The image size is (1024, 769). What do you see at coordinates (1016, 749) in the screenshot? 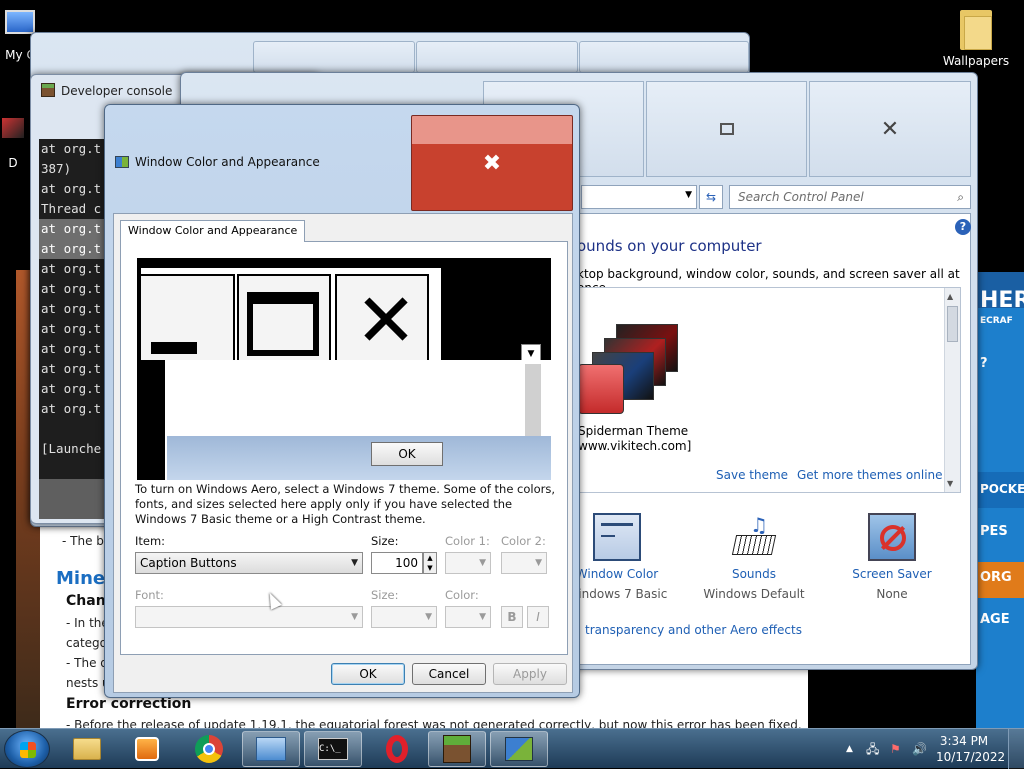
I see `show-desktop-button` at bounding box center [1016, 749].